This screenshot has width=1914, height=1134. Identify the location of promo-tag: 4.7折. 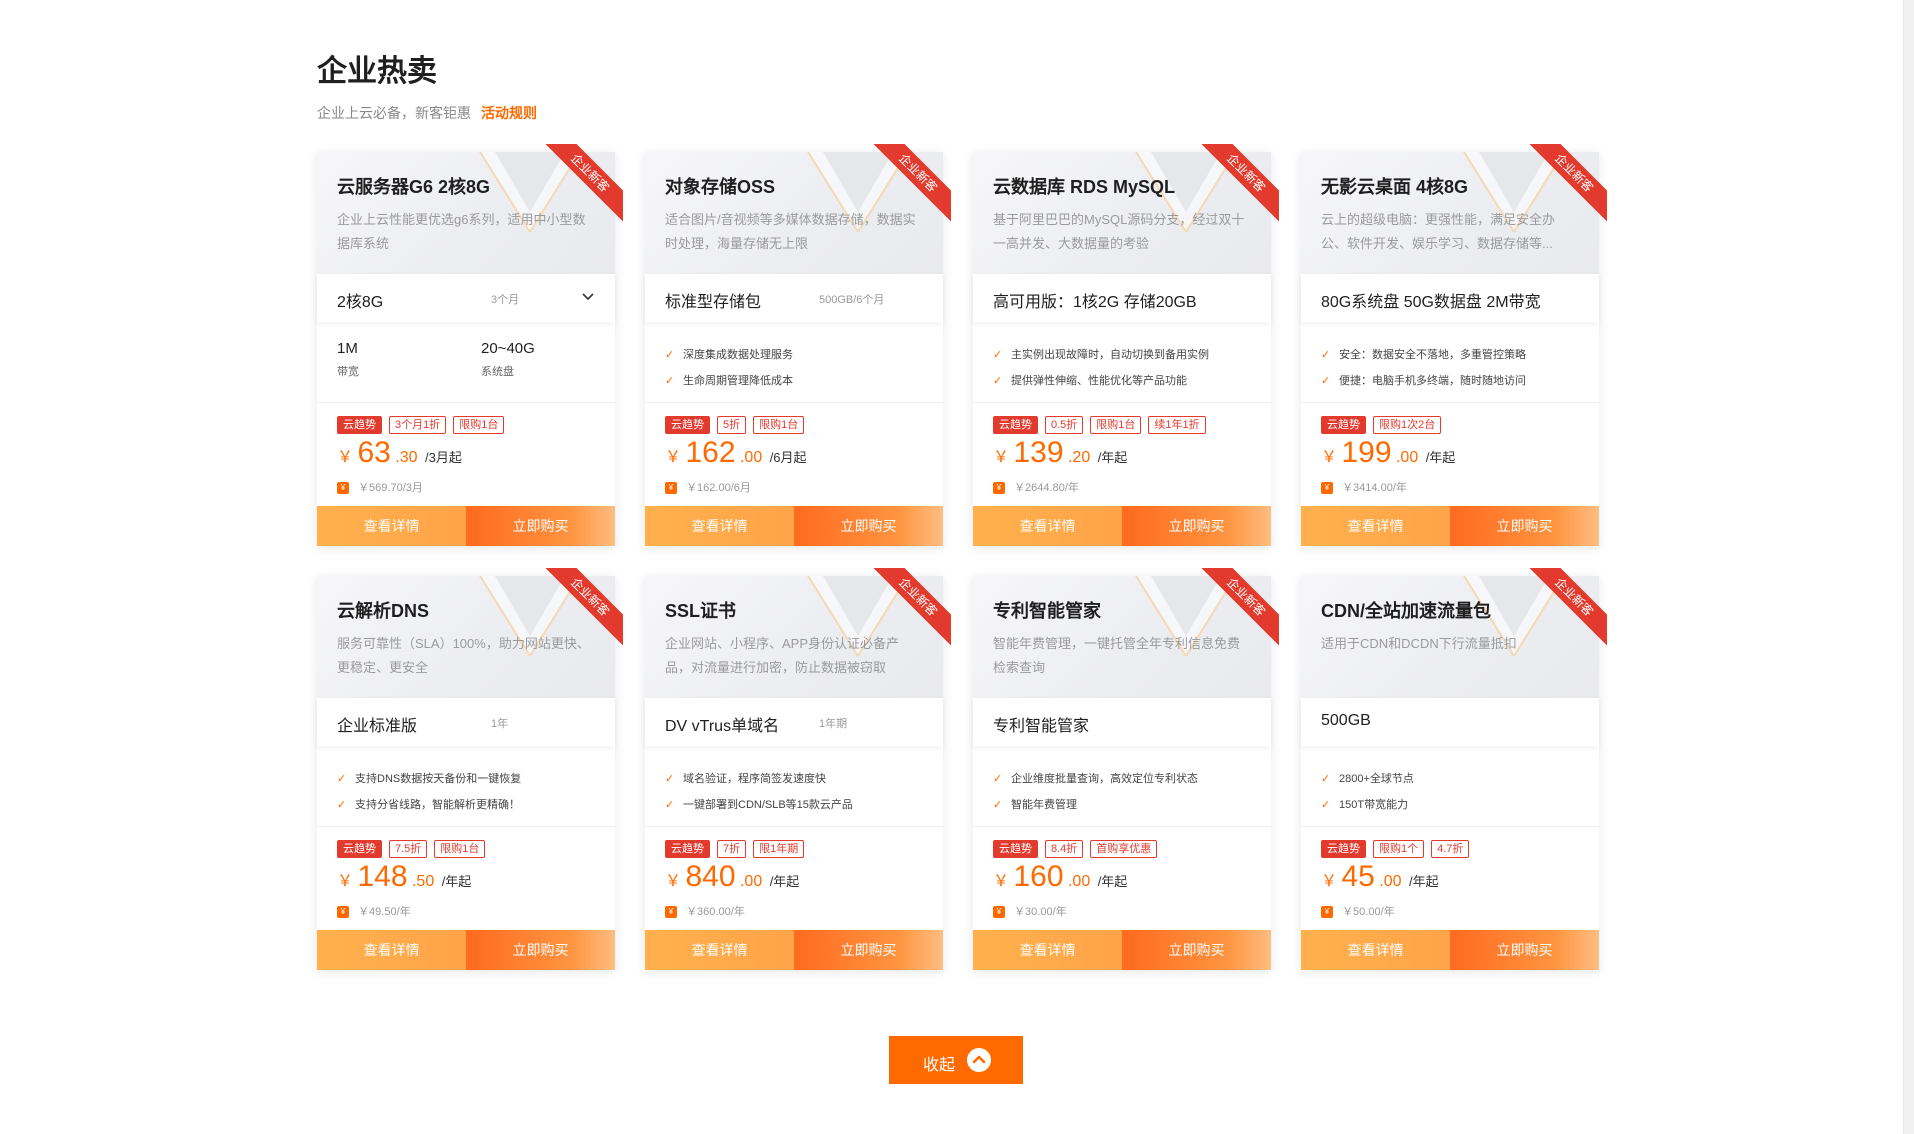
(1450, 849).